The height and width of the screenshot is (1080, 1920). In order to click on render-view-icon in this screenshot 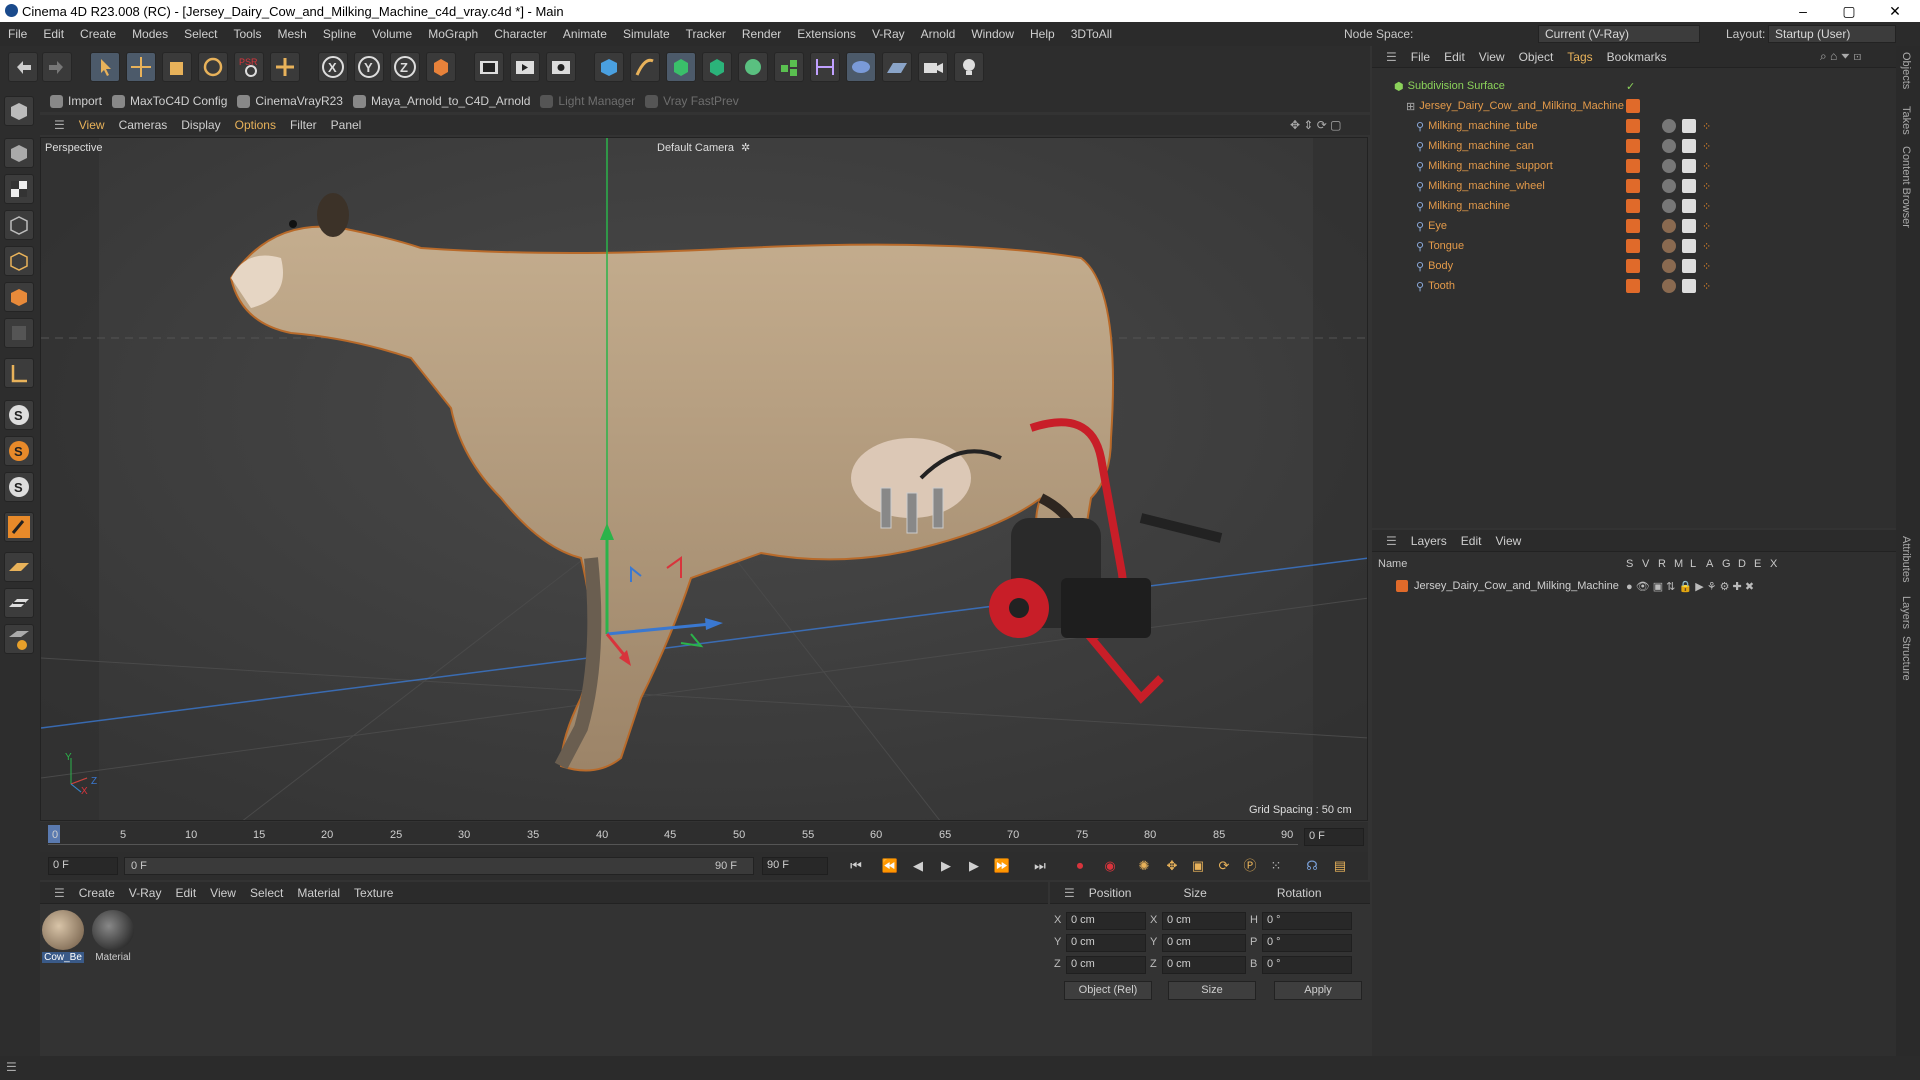, I will do `click(489, 67)`.